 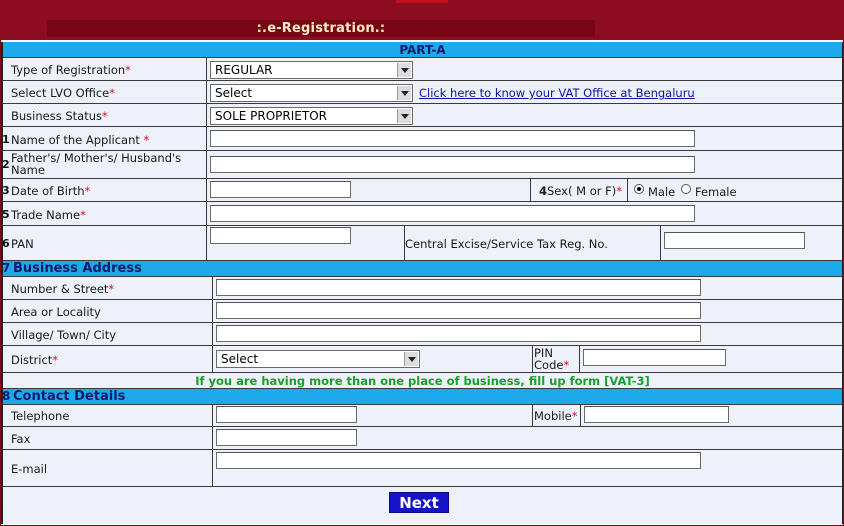 I want to click on email-input, so click(x=458, y=460).